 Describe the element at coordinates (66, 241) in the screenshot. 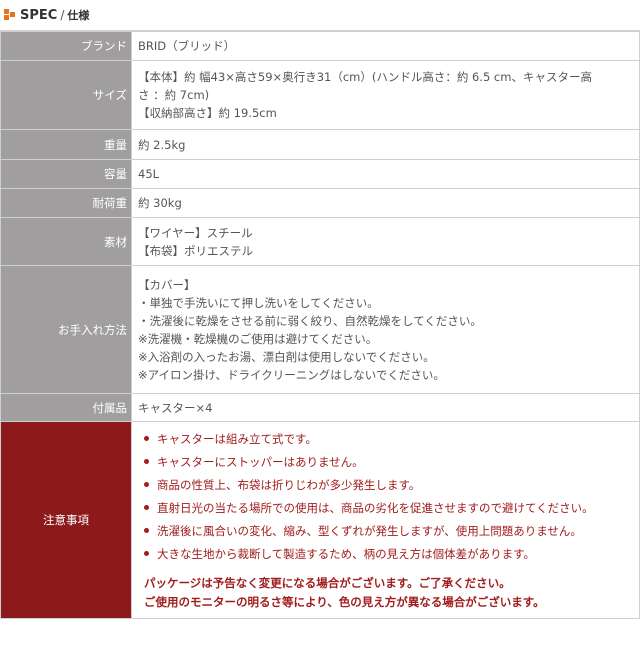

I see `spec-label: 素材` at that location.